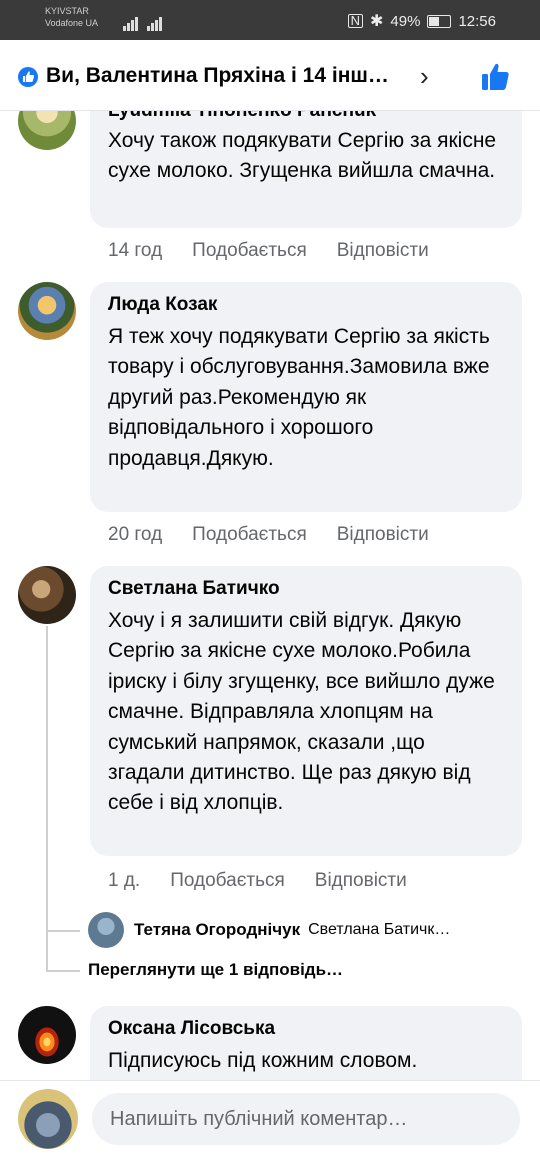  What do you see at coordinates (48, 1119) in the screenshot?
I see `user-avatar` at bounding box center [48, 1119].